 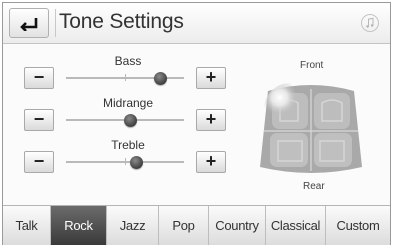 I want to click on back-arrow-icon, so click(x=29, y=24).